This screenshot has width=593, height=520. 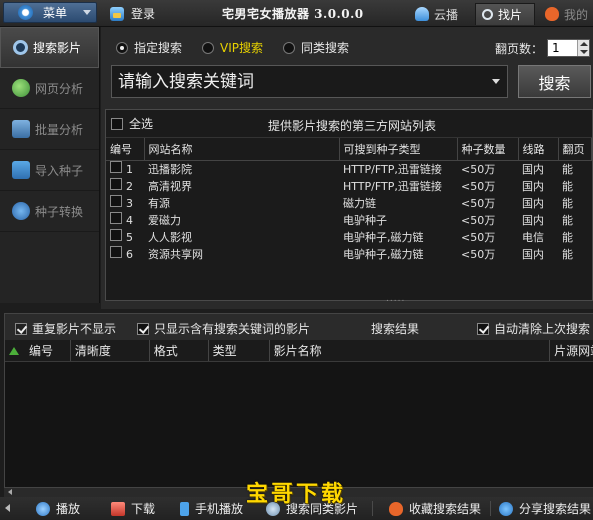 I want to click on page-count-value: 1, so click(x=556, y=48).